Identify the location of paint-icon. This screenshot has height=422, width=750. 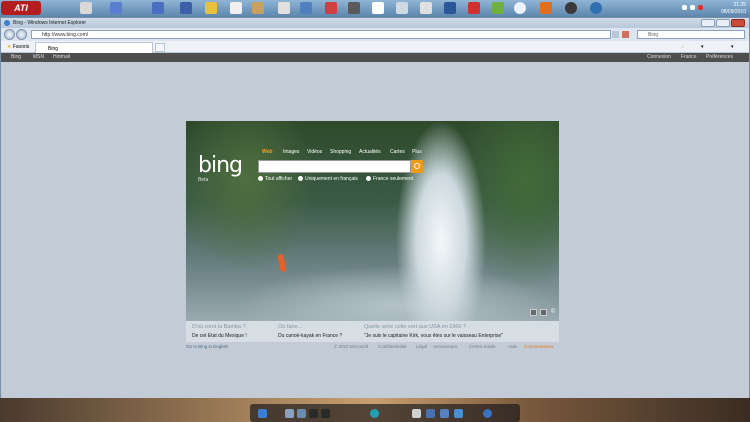
(378, 8).